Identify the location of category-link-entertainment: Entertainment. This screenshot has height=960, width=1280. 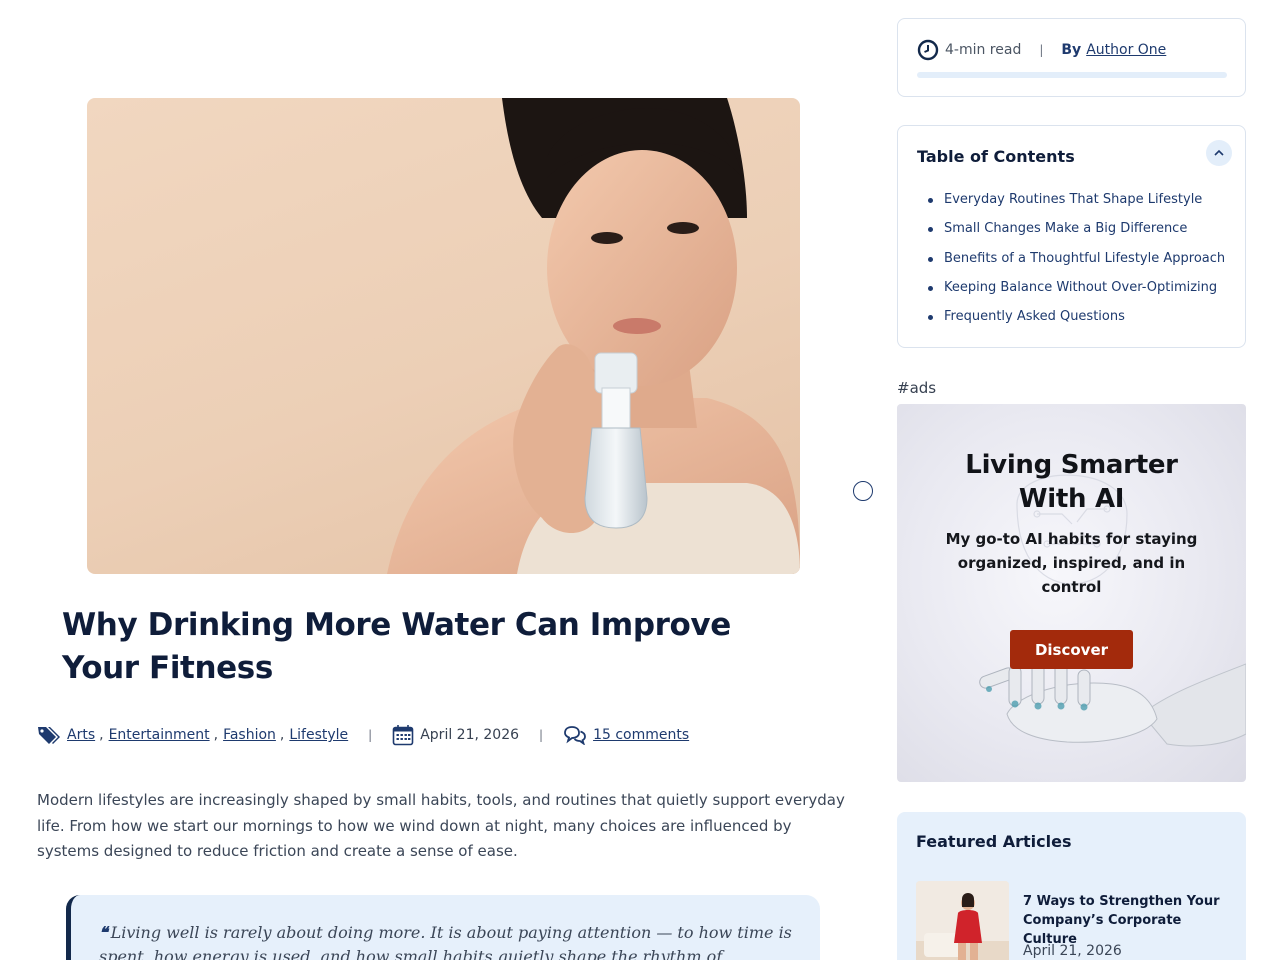
(159, 735).